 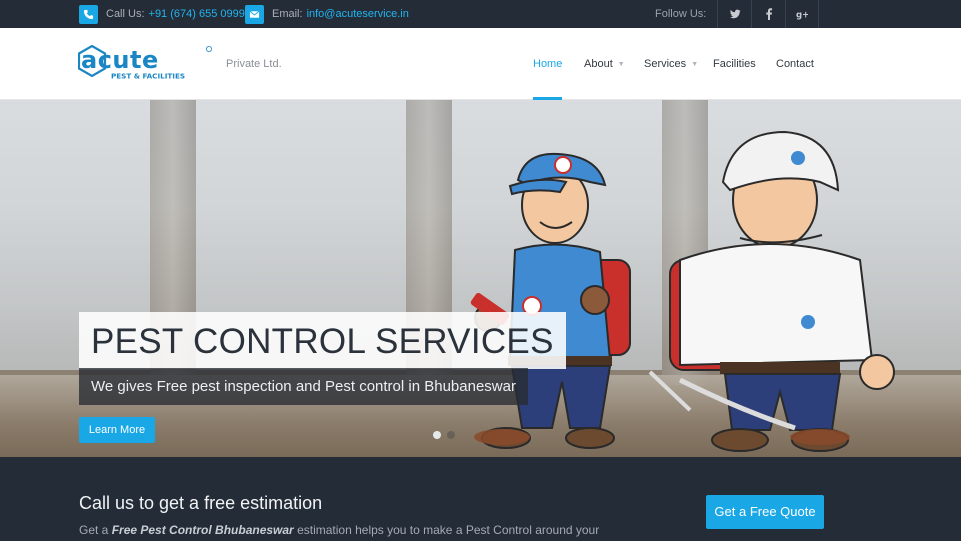 I want to click on nav-home-label: Home, so click(x=548, y=64).